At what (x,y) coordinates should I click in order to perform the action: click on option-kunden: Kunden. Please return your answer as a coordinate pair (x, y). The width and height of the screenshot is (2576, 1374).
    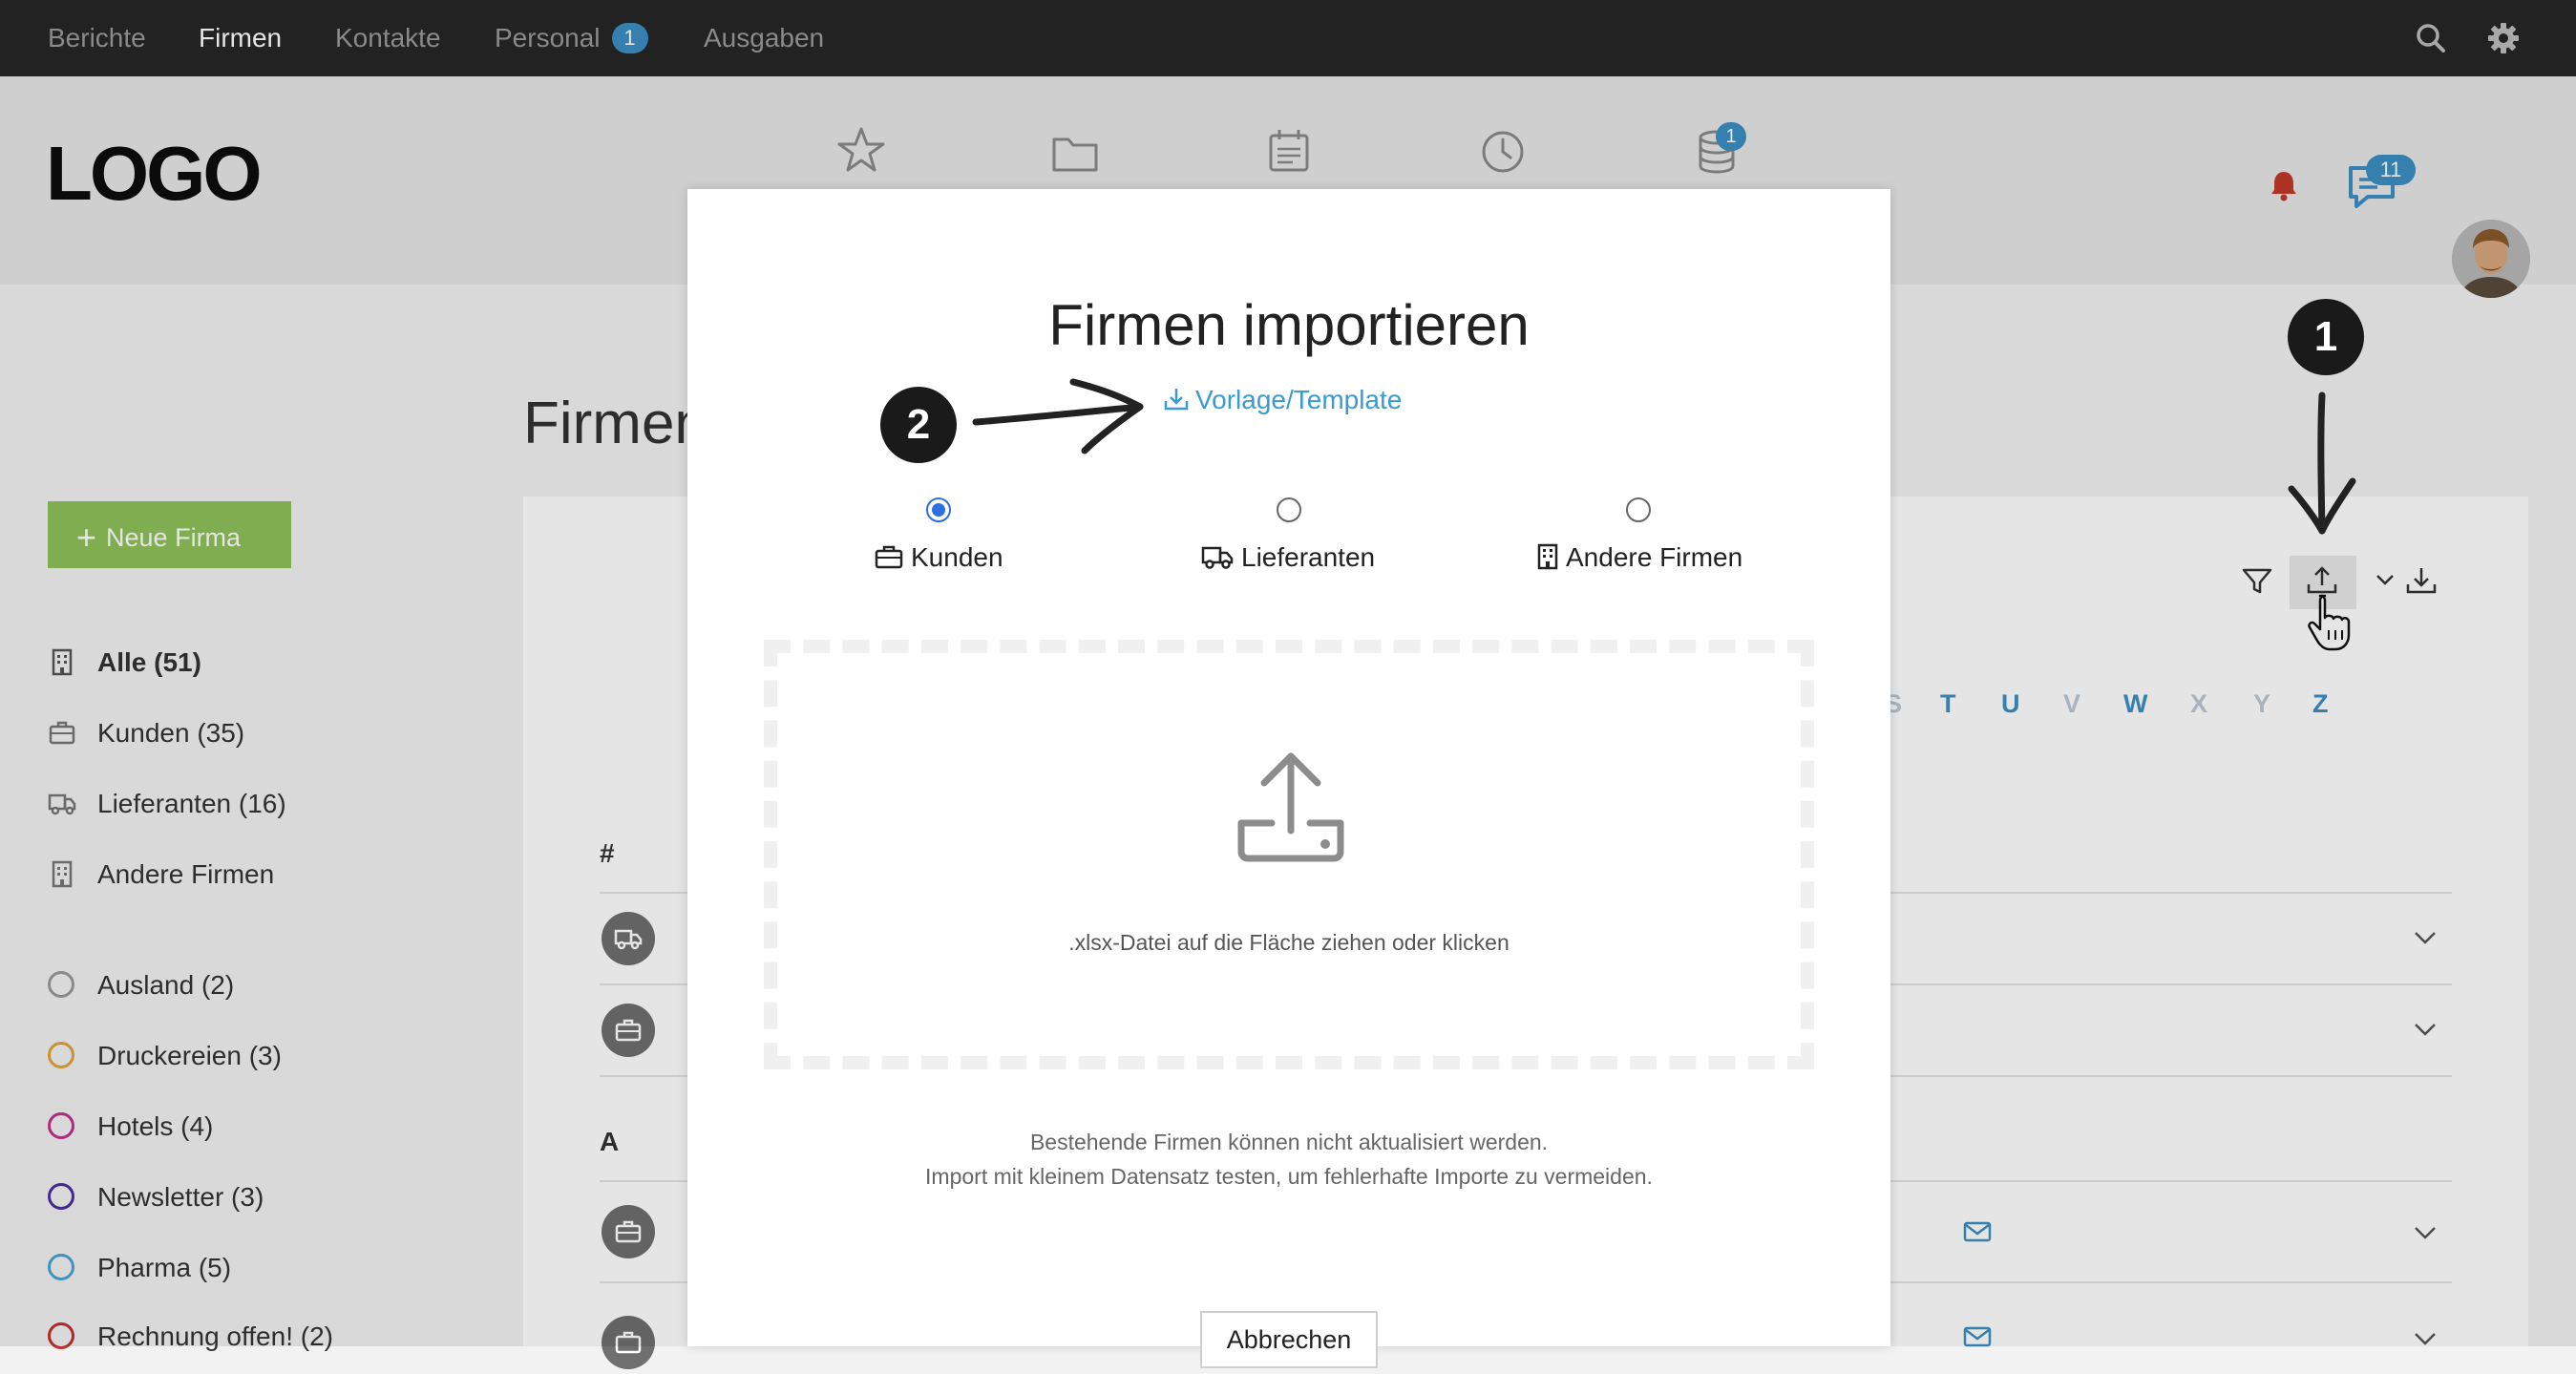
    Looking at the image, I should click on (939, 558).